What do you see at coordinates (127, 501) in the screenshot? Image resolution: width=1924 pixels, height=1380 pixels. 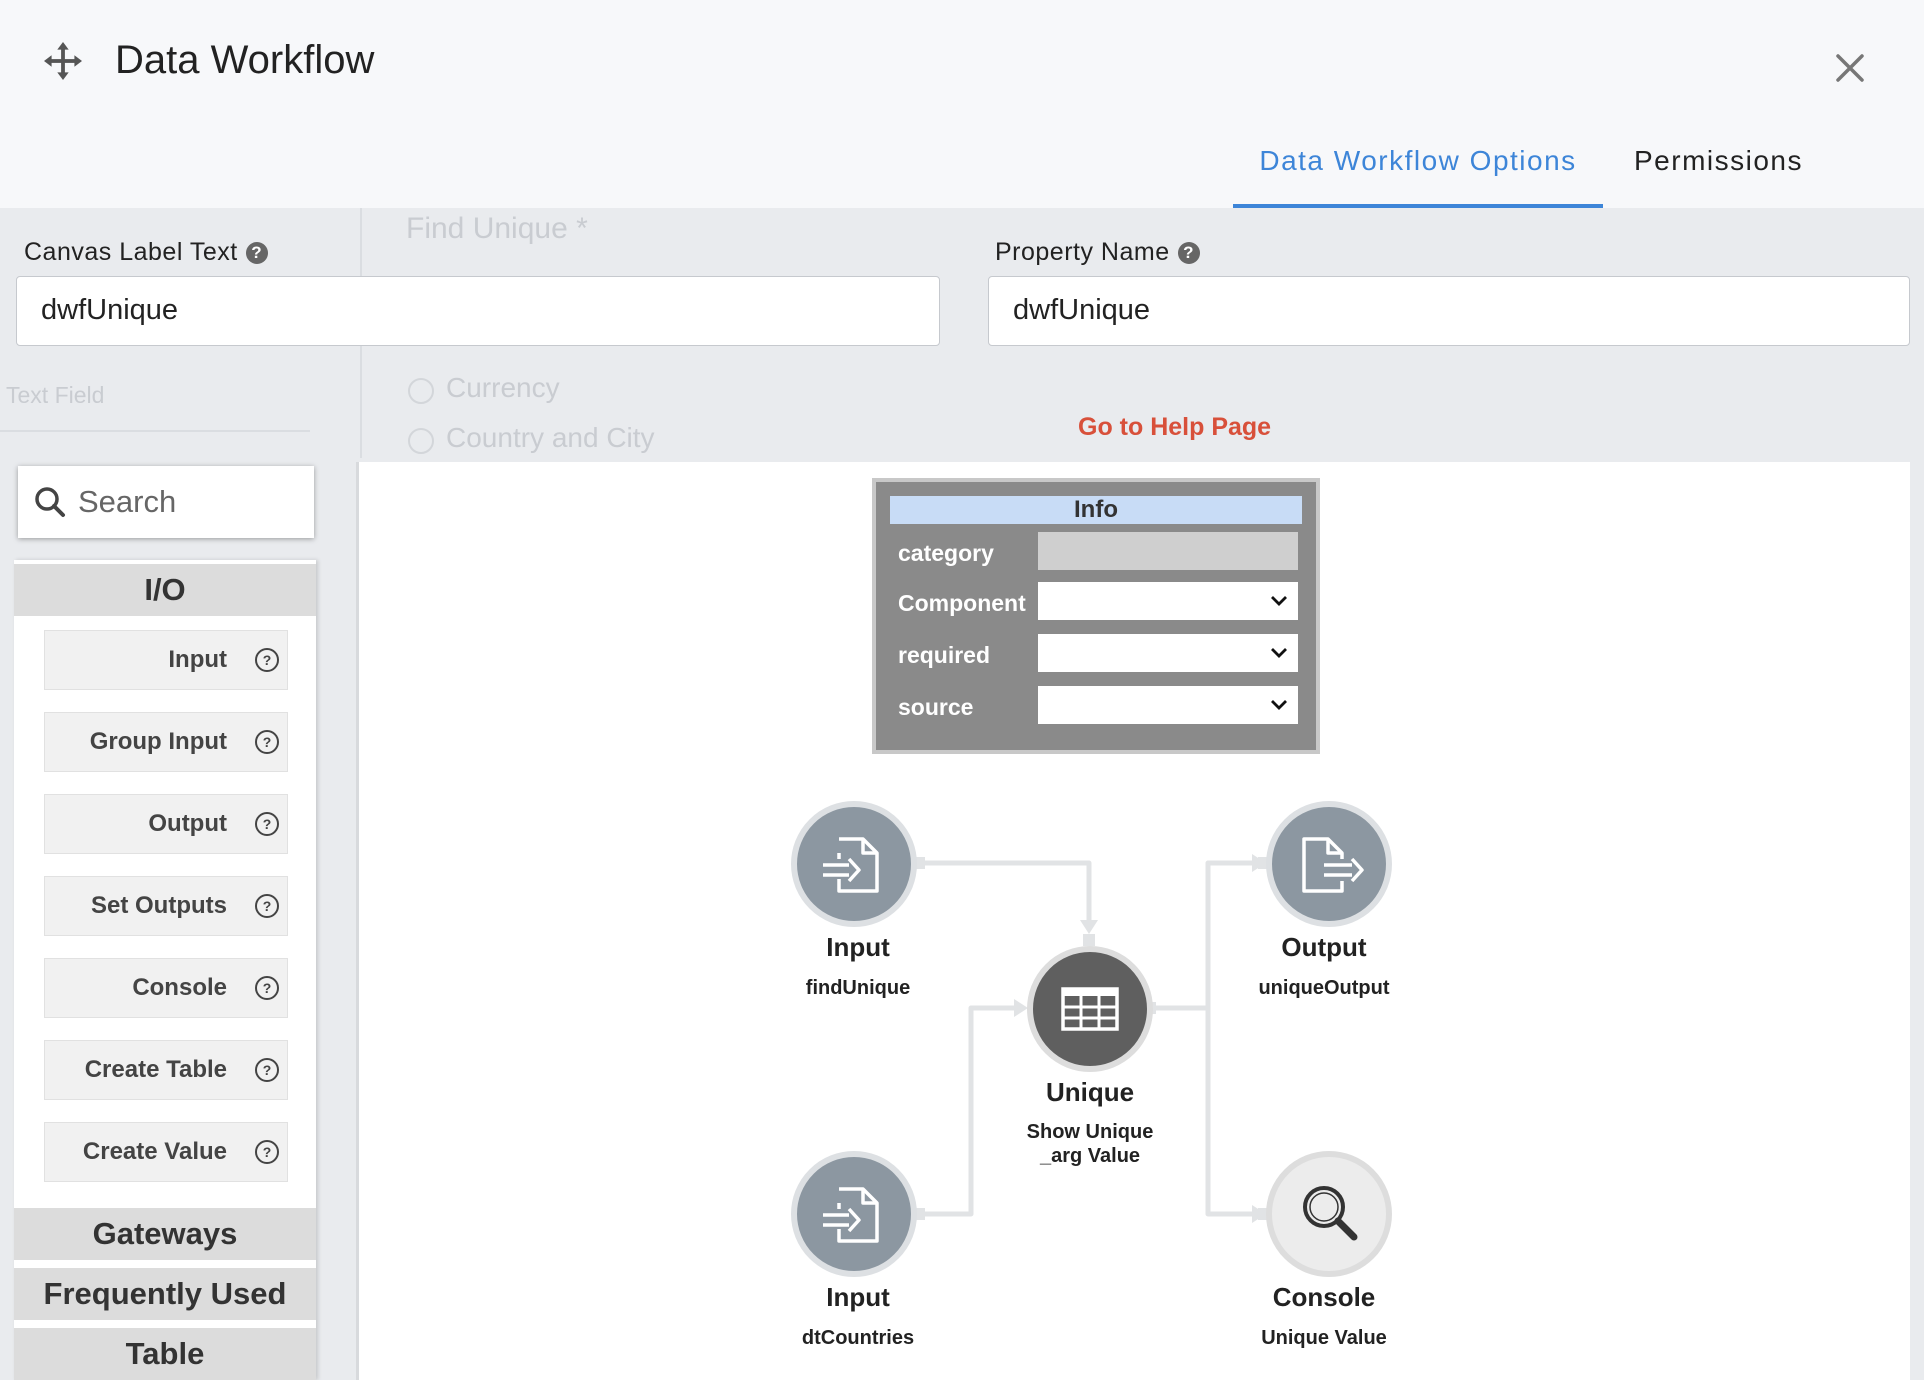 I see `search-placeholder: Search` at bounding box center [127, 501].